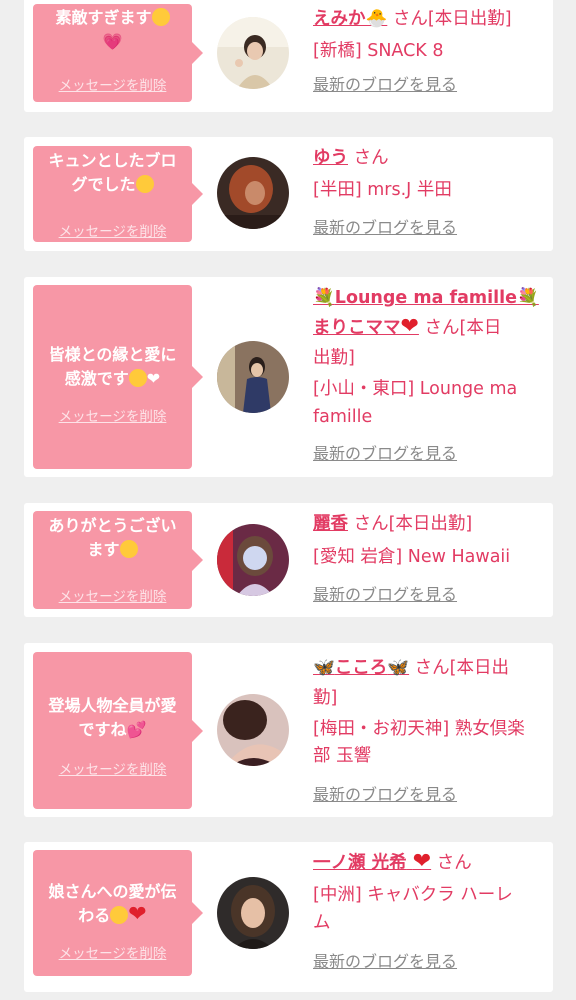 This screenshot has height=1000, width=576. Describe the element at coordinates (112, 30) in the screenshot. I see `message-text: 素敵すぎます 💗` at that location.